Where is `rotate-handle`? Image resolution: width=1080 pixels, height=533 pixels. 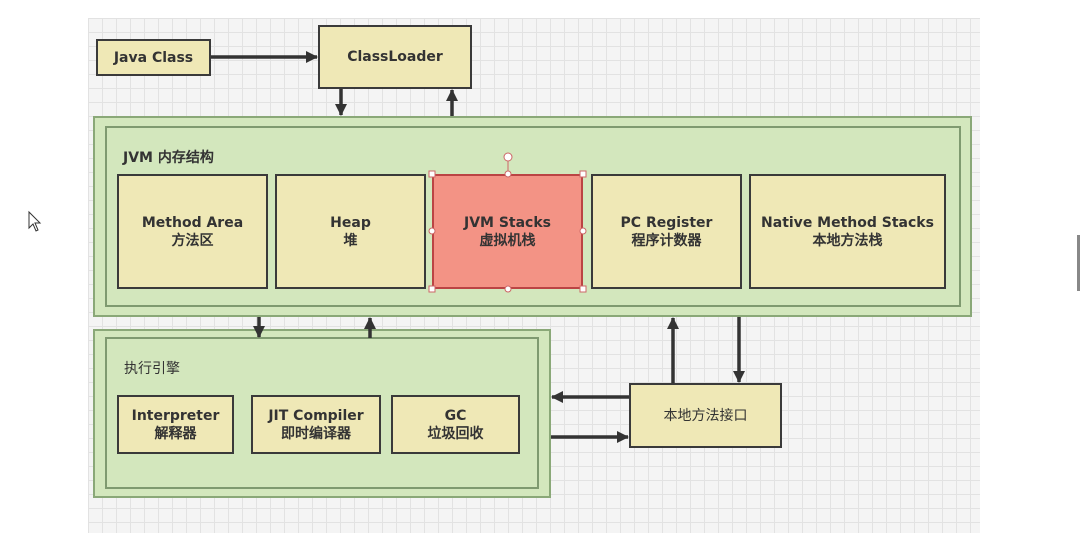
rotate-handle is located at coordinates (508, 157).